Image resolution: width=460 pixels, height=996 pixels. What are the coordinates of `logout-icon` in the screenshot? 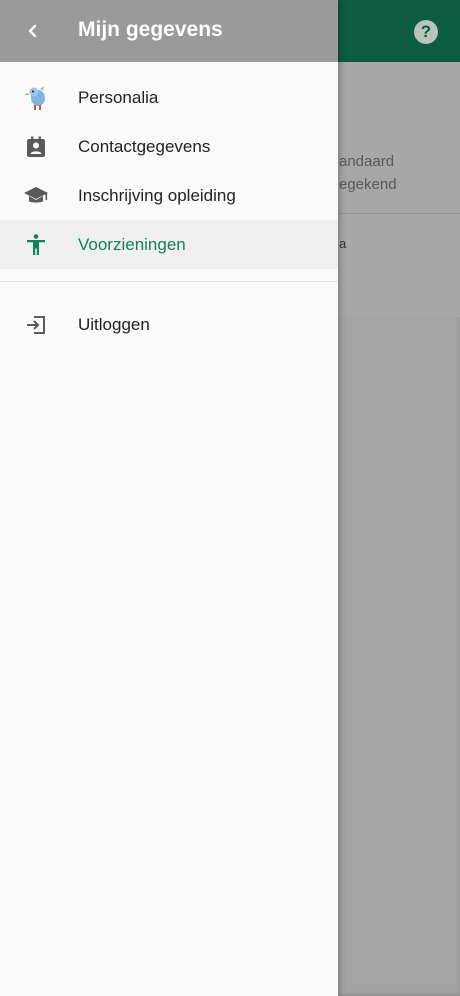 It's located at (36, 325).